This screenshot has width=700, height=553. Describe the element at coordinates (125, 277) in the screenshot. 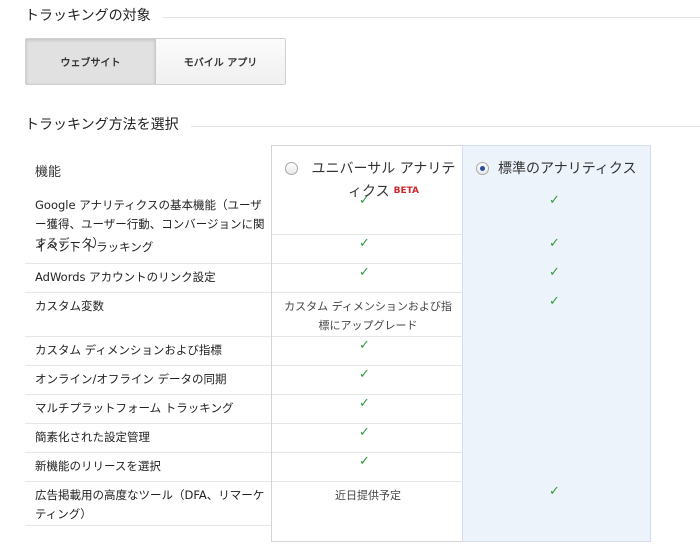

I see `feature-adwords-link: AdWords アカウントのリンク設定` at that location.